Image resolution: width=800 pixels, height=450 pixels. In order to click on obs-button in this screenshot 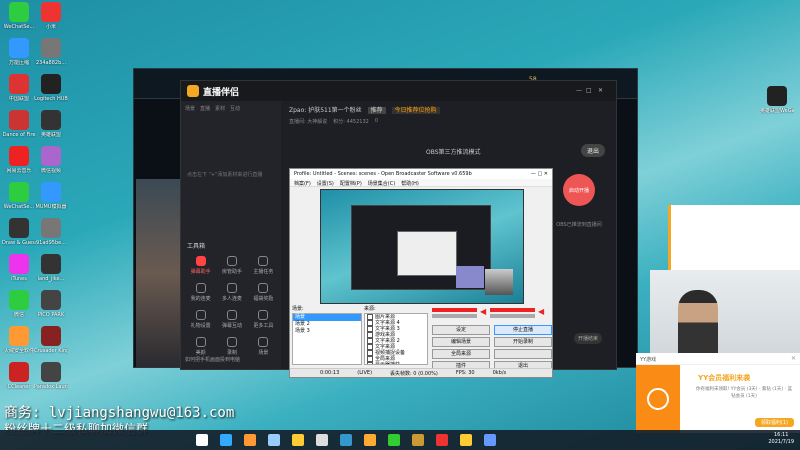, I will do `click(523, 354)`.